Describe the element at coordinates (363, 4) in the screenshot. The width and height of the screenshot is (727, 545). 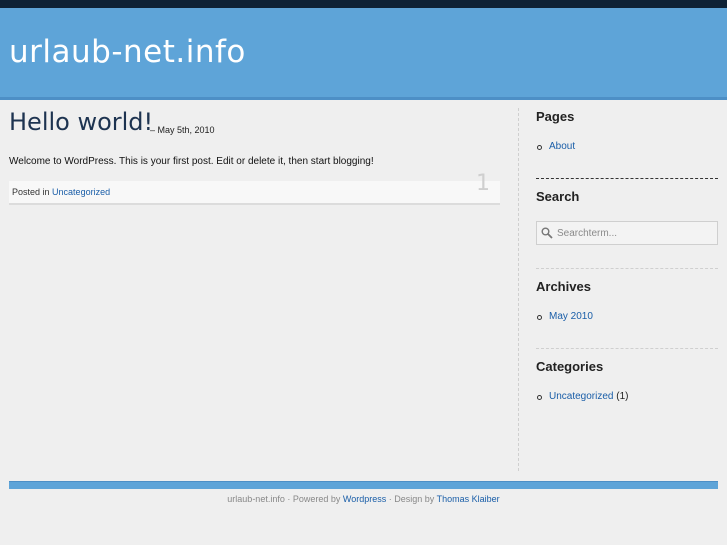
I see `top-bar` at that location.